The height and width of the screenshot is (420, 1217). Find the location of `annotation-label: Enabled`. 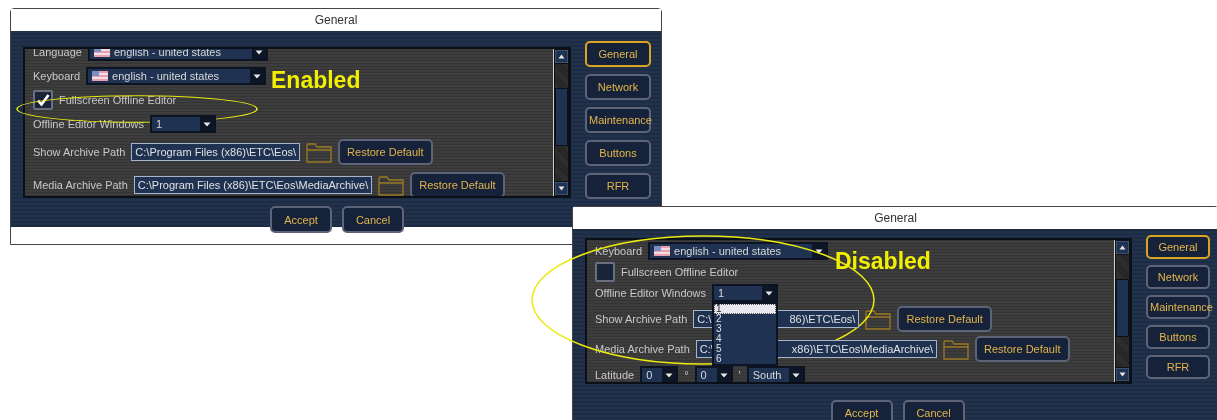

annotation-label: Enabled is located at coordinates (316, 80).